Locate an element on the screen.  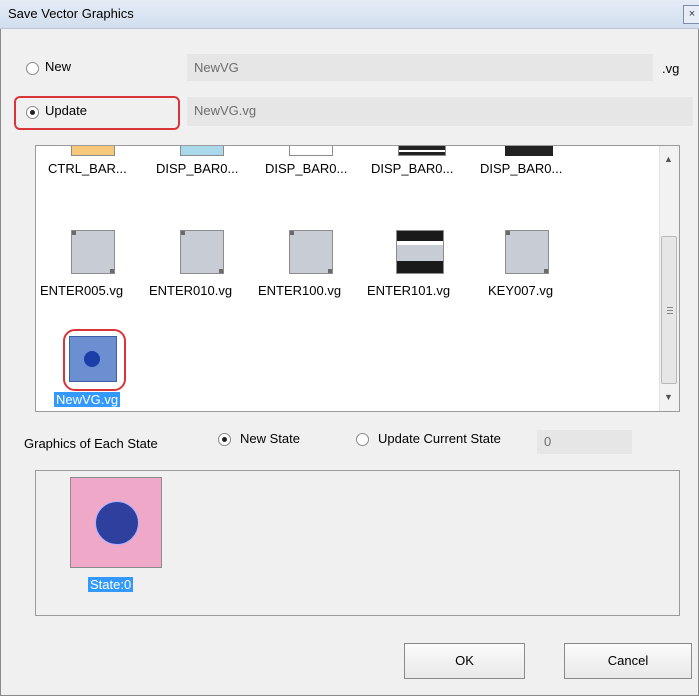
file-item-label: KEY007.vg is located at coordinates (520, 290).